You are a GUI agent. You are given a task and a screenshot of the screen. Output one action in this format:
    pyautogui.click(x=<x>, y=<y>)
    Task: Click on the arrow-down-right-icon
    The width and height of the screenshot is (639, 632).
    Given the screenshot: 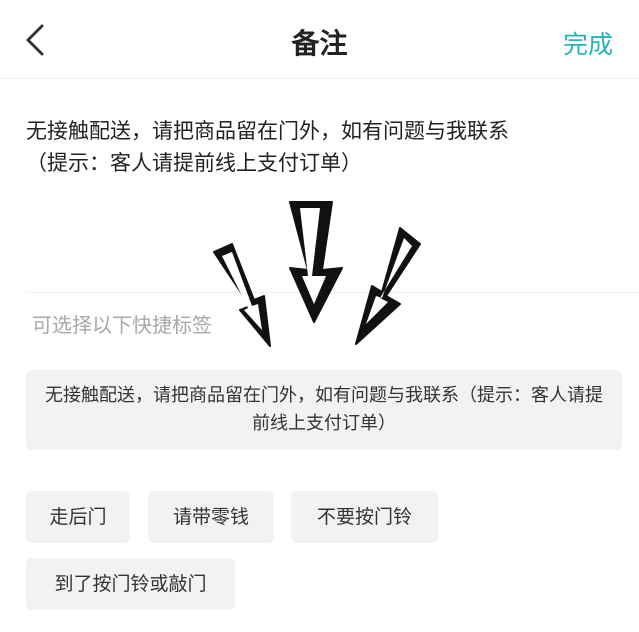 What is the action you would take?
    pyautogui.click(x=388, y=286)
    